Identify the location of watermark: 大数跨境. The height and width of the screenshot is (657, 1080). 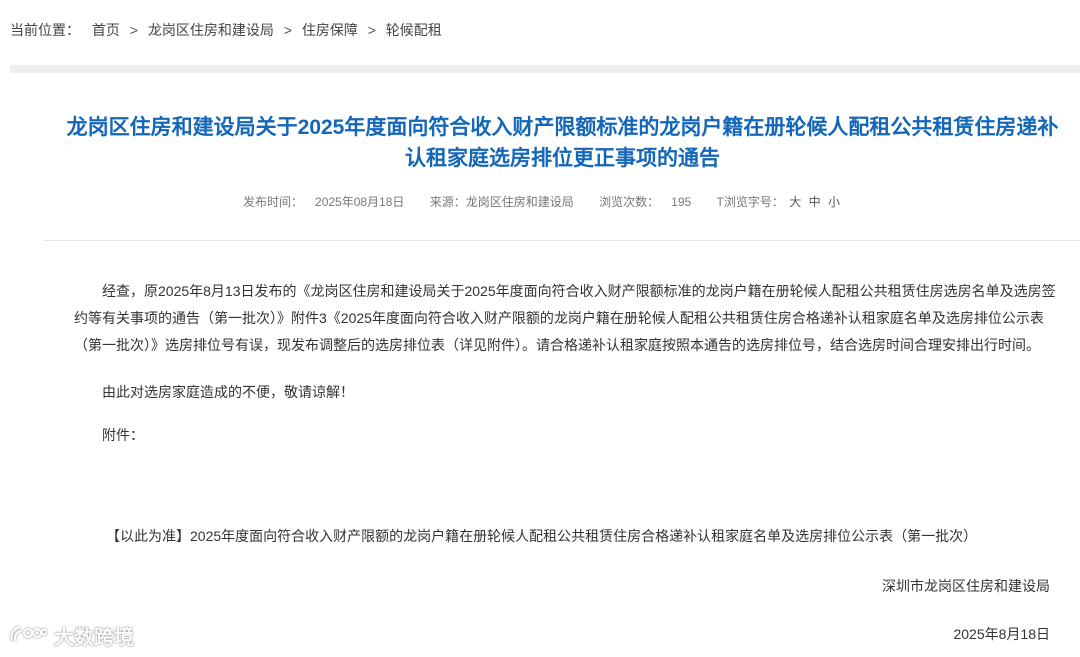
(71, 635).